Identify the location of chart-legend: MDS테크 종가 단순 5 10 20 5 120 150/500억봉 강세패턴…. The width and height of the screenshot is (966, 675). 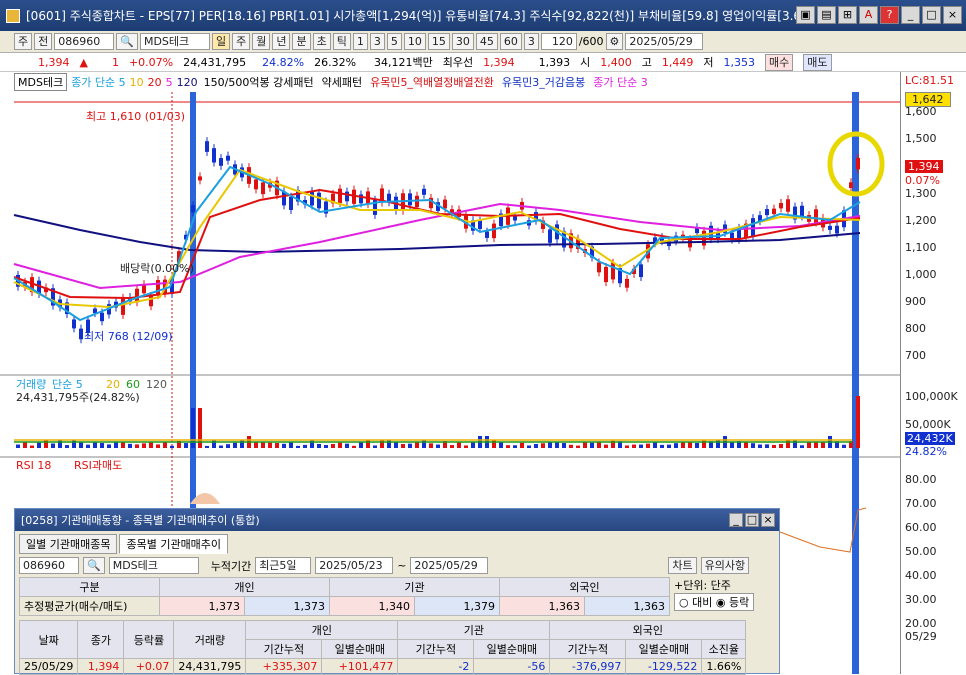
(450, 82).